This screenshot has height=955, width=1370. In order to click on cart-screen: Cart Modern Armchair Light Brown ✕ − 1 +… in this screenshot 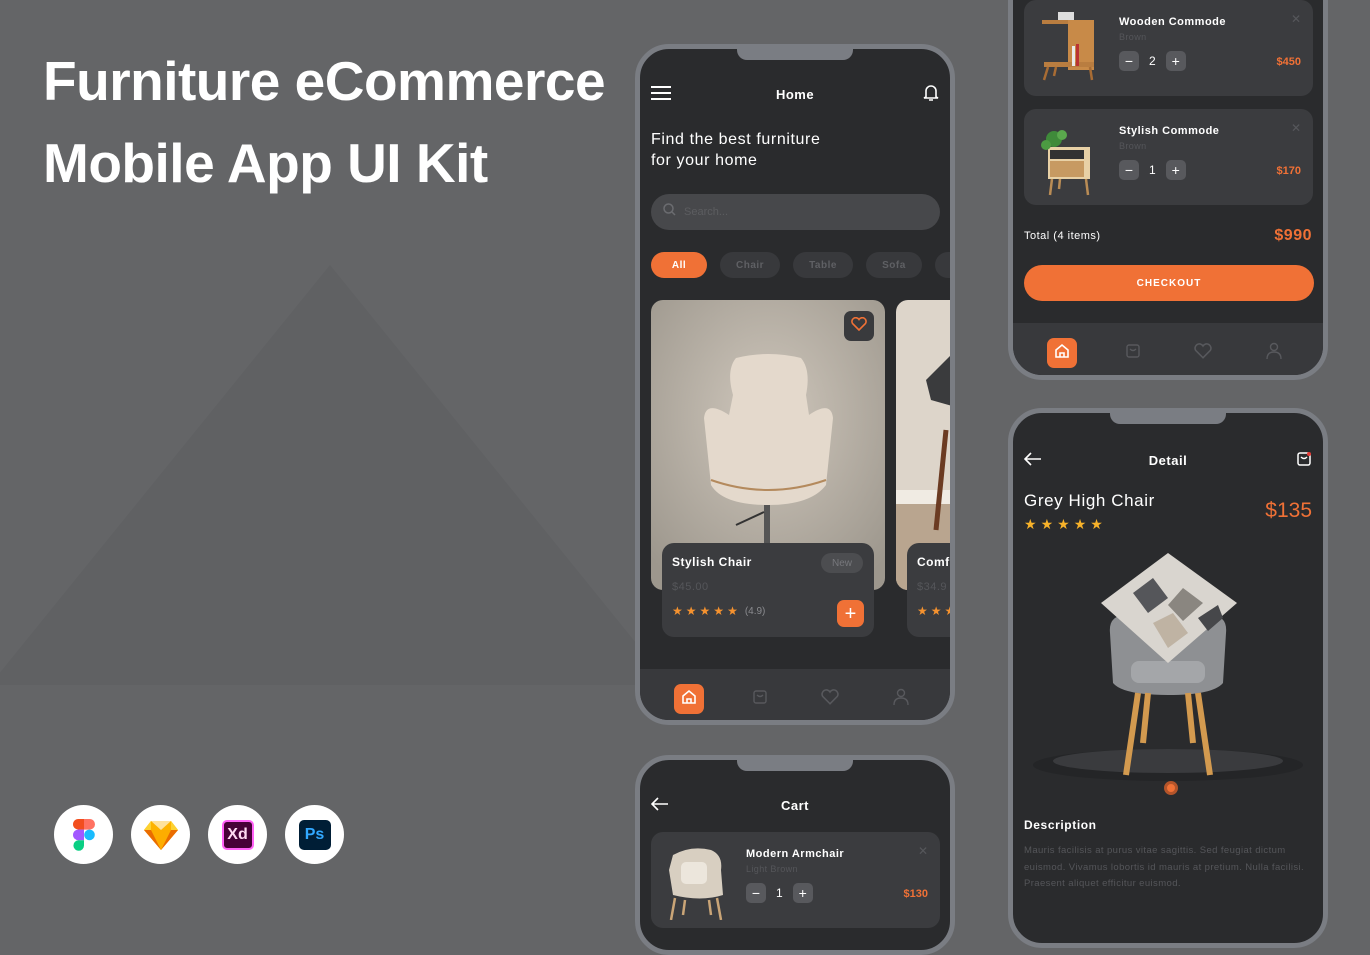, I will do `click(795, 855)`.